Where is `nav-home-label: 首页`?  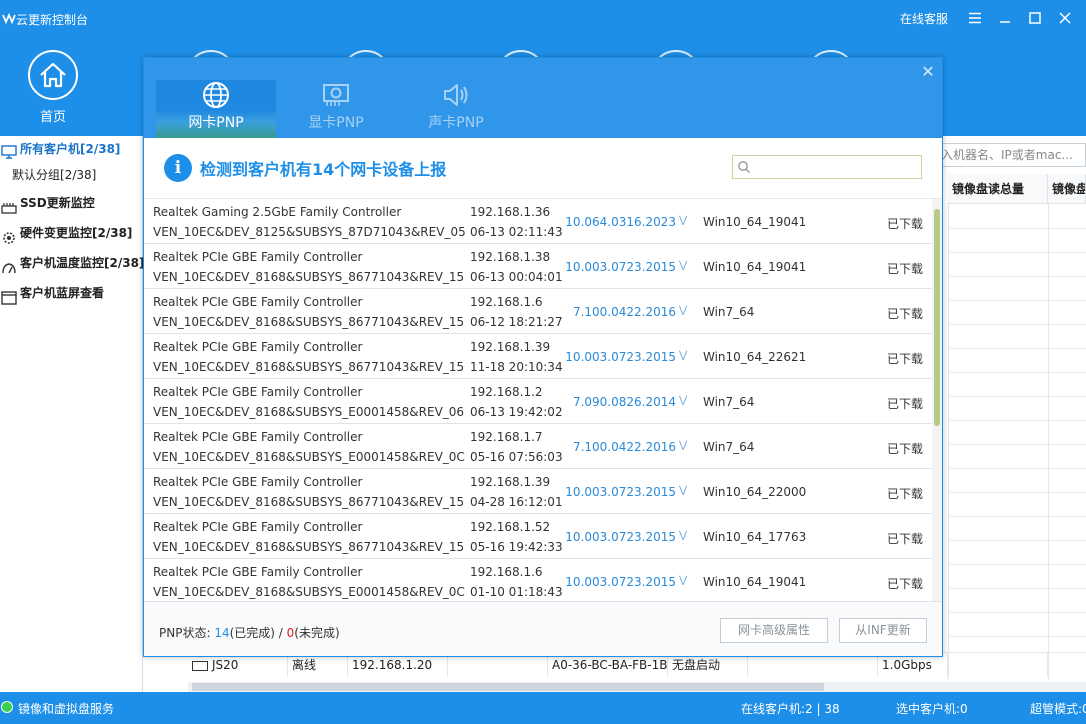 nav-home-label: 首页 is located at coordinates (52, 117).